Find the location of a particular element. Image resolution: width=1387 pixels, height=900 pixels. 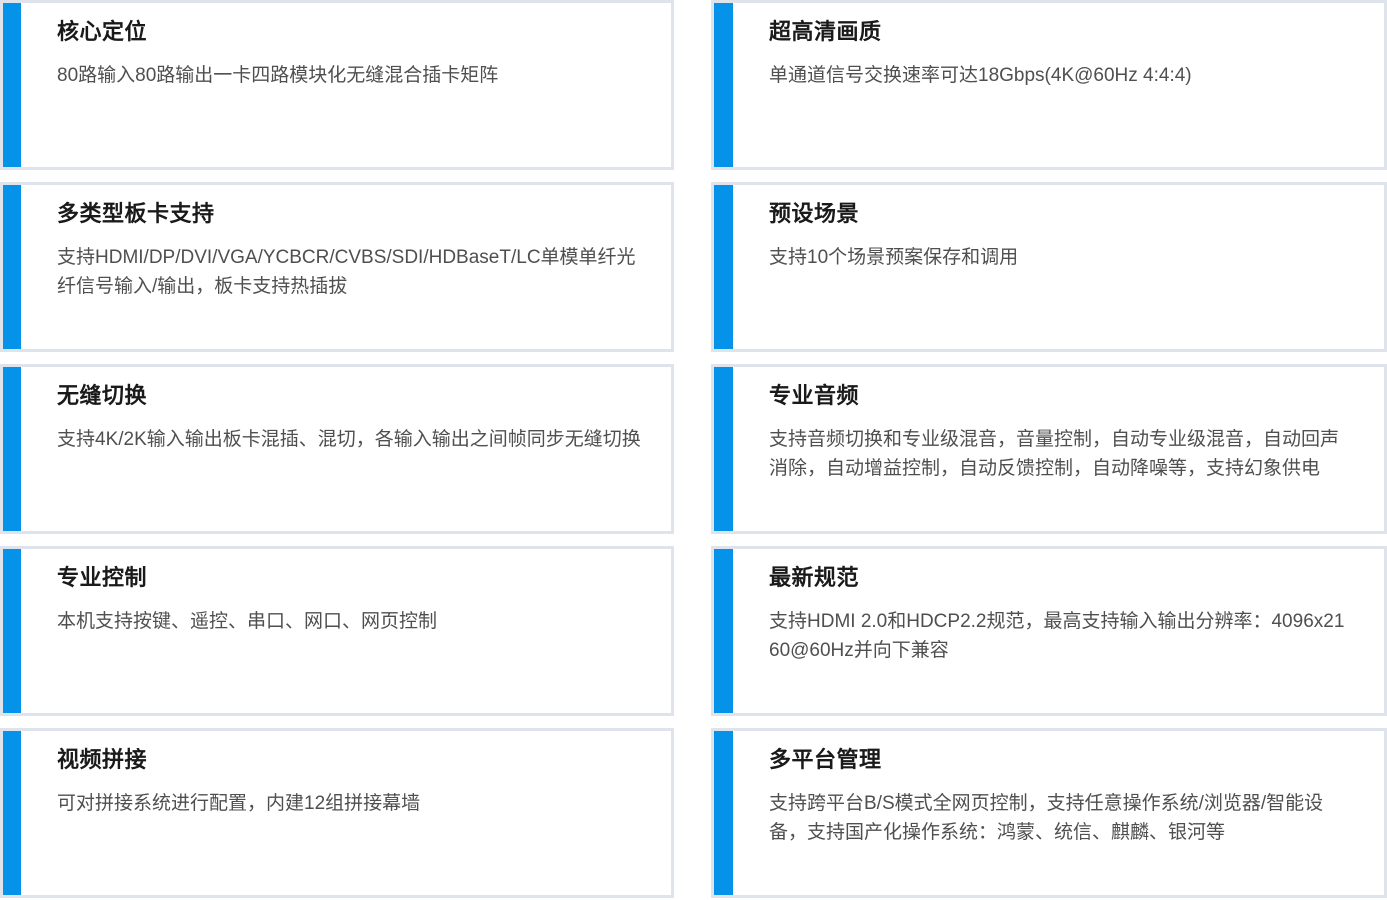

card-title: 多平台管理 is located at coordinates (825, 759).